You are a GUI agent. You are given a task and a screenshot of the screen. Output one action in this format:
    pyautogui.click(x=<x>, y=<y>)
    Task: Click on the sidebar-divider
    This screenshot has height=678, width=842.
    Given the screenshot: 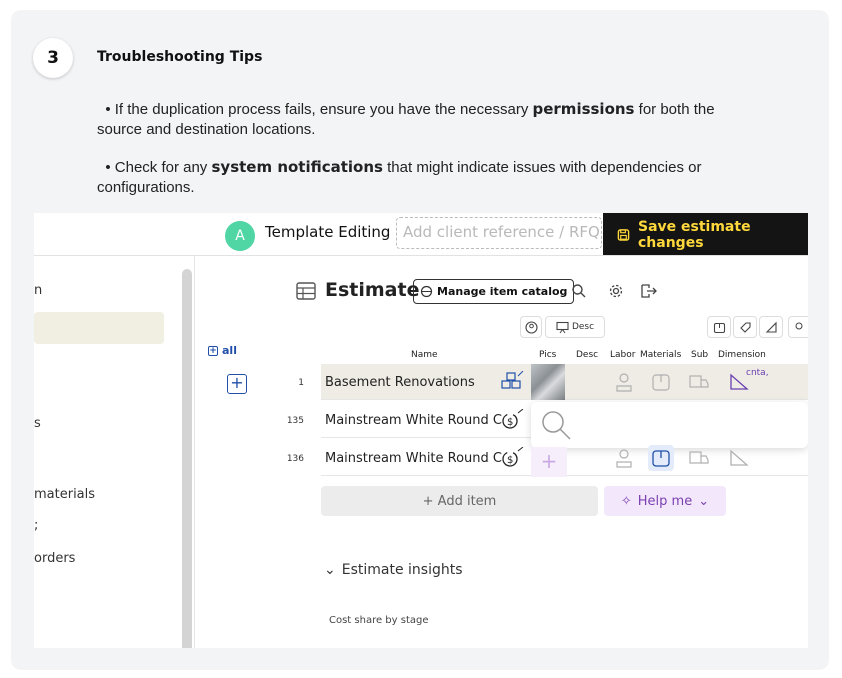 What is the action you would take?
    pyautogui.click(x=194, y=452)
    